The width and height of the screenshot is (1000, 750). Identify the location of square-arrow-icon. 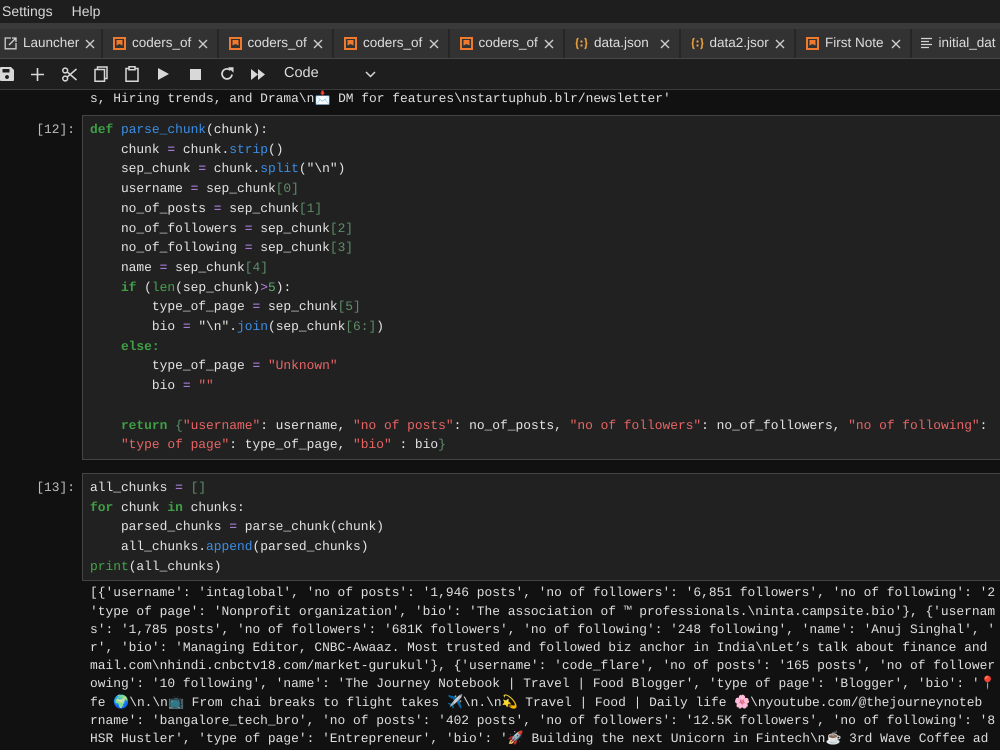
(10, 43).